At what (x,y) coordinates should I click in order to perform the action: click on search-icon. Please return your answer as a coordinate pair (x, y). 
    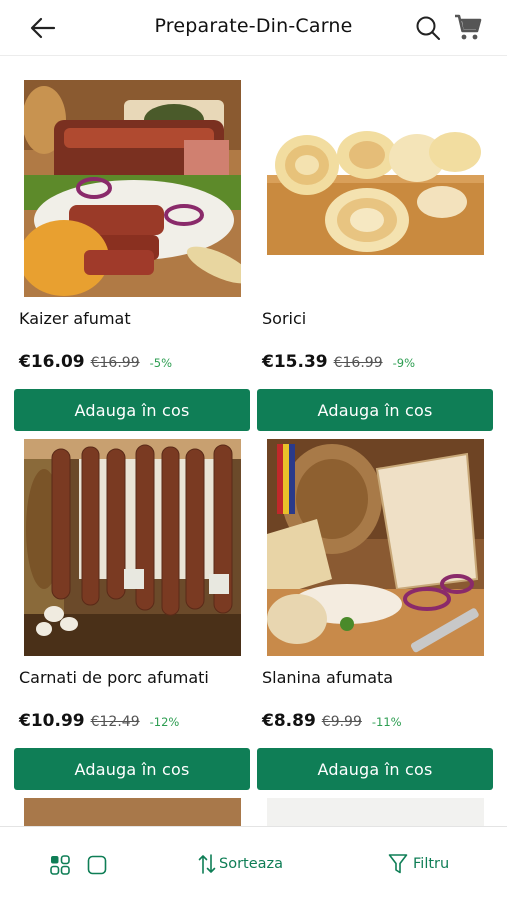
    Looking at the image, I should click on (428, 28).